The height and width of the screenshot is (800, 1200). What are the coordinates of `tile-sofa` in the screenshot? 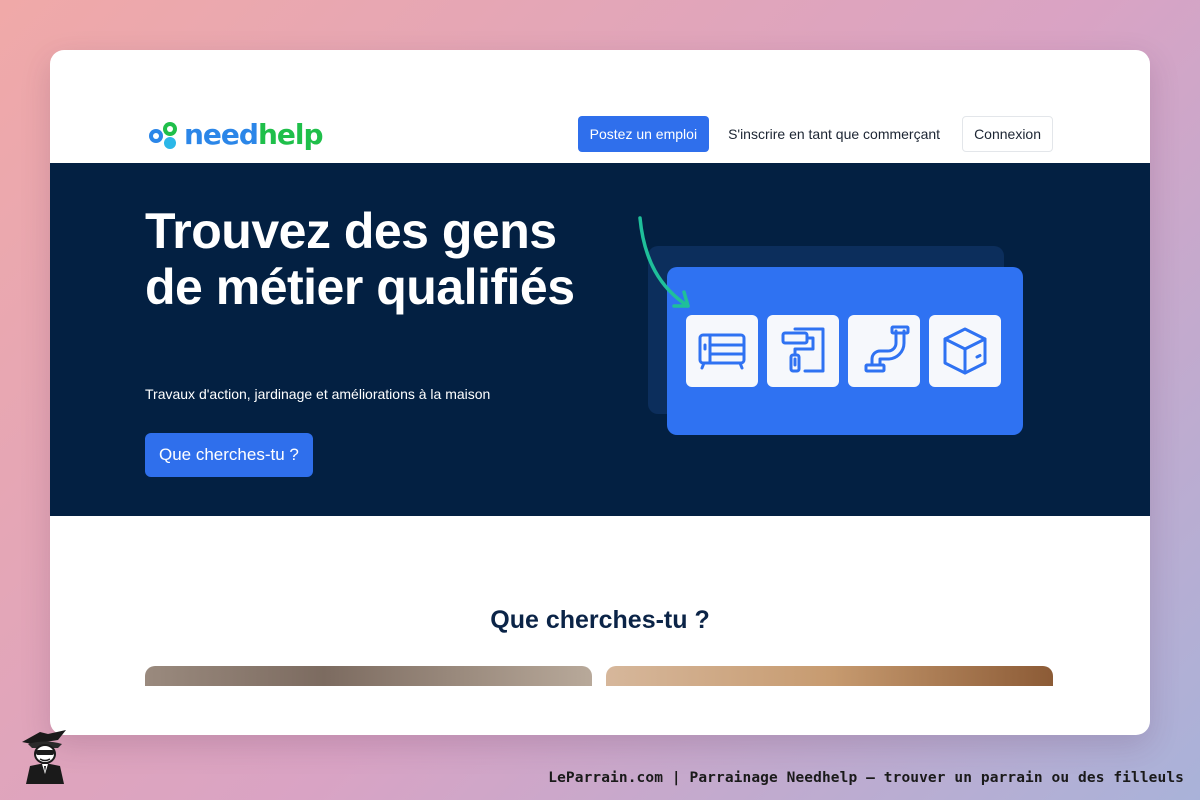 It's located at (722, 351).